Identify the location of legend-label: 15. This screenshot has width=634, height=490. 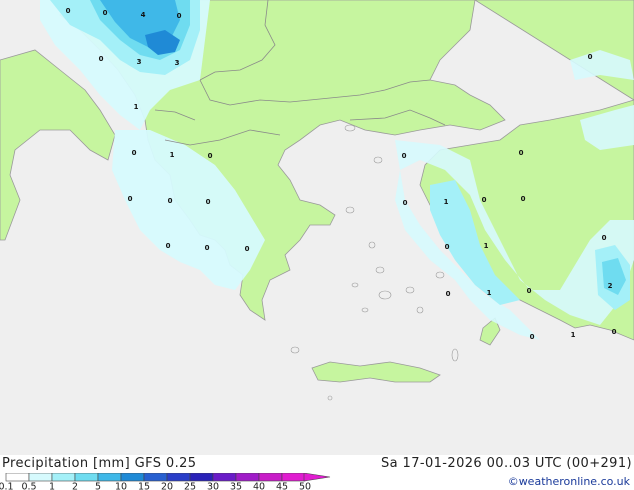
(144, 486).